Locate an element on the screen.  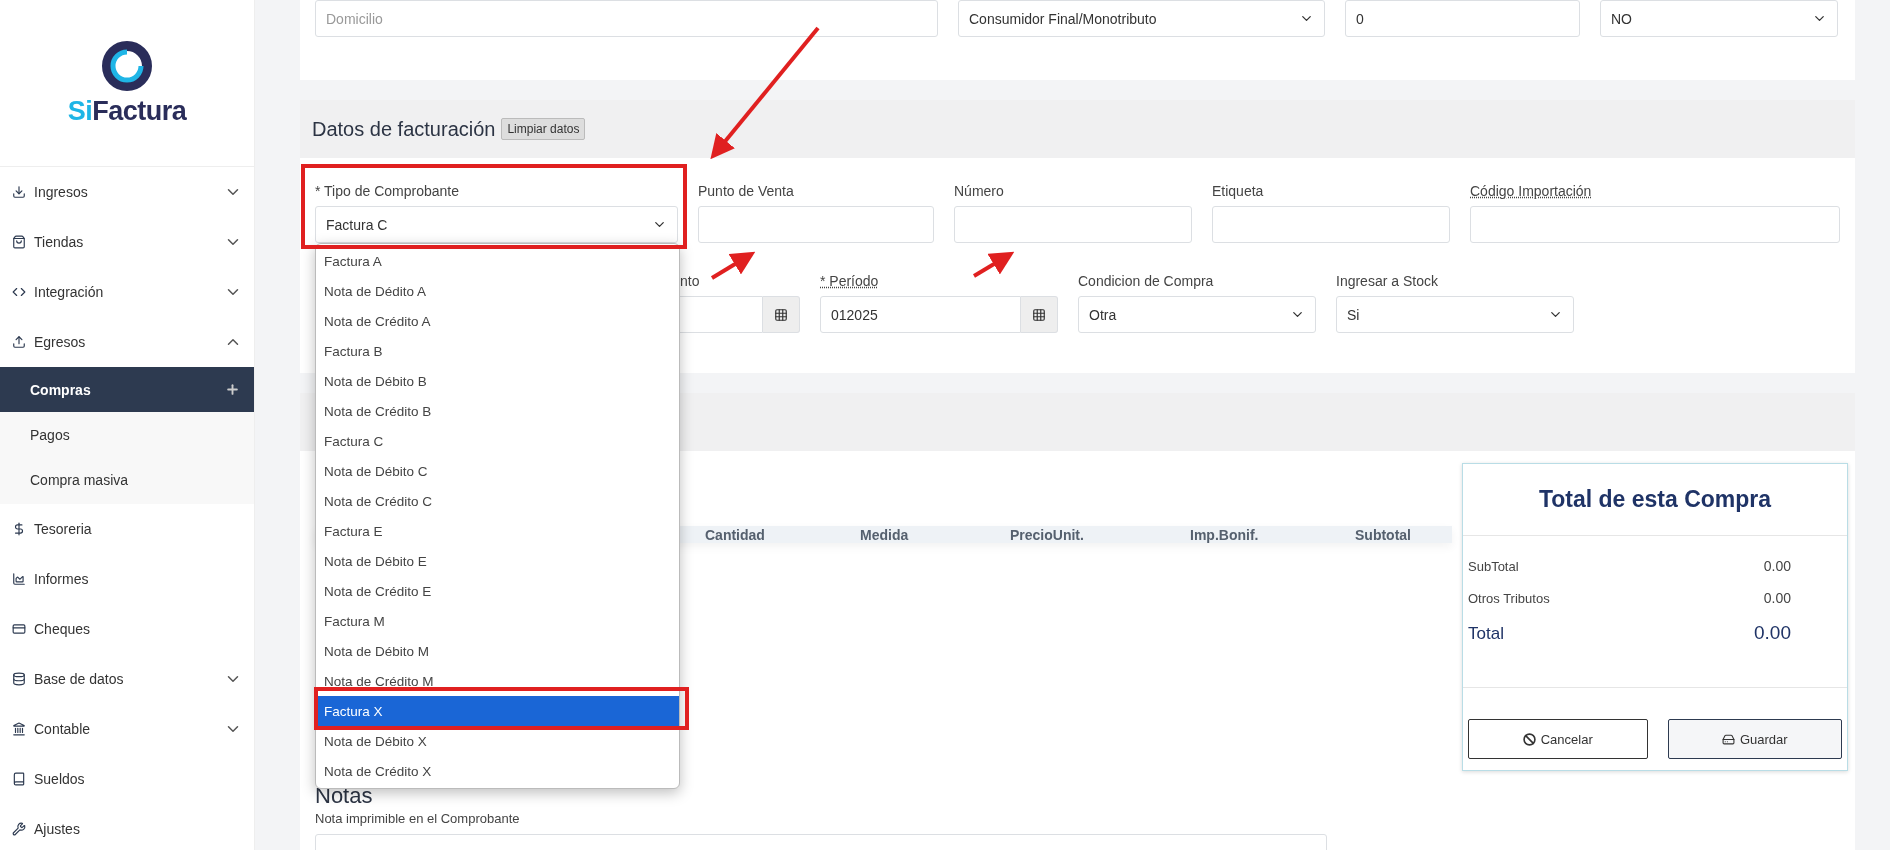
dropdown-option: Nota de Crédito E is located at coordinates (497, 591).